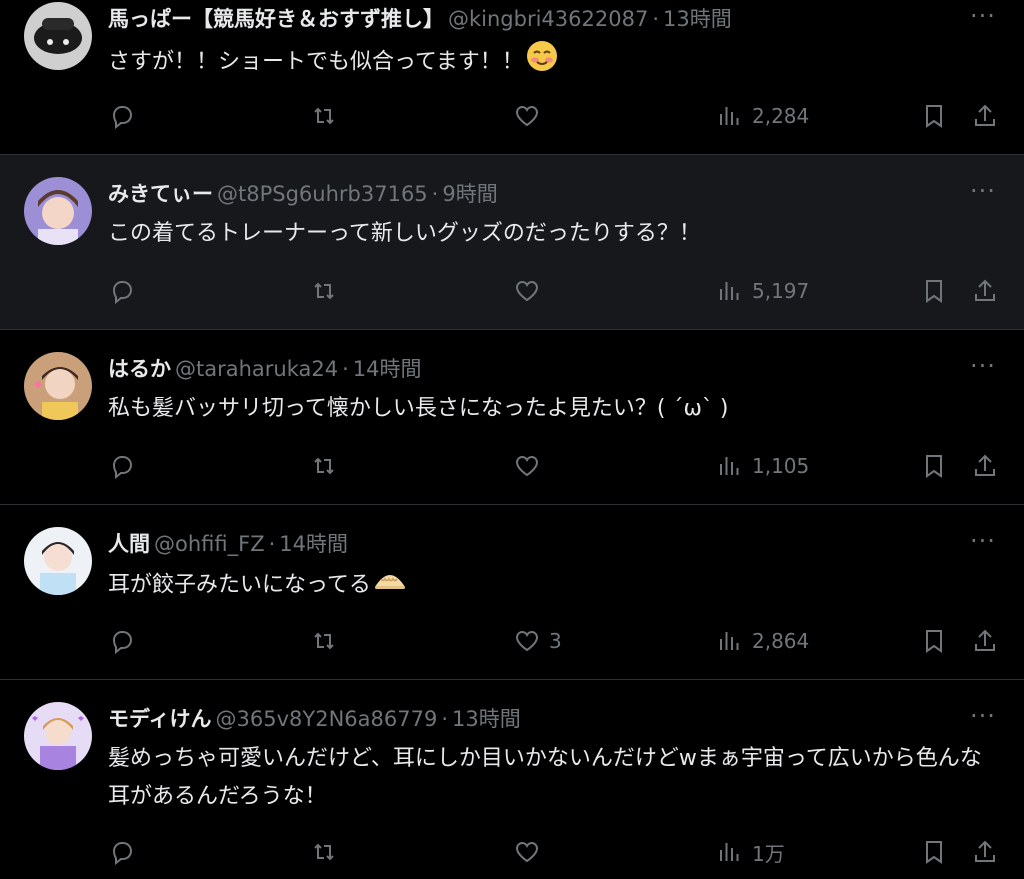  What do you see at coordinates (781, 116) in the screenshot?
I see `view-count: 2,284` at bounding box center [781, 116].